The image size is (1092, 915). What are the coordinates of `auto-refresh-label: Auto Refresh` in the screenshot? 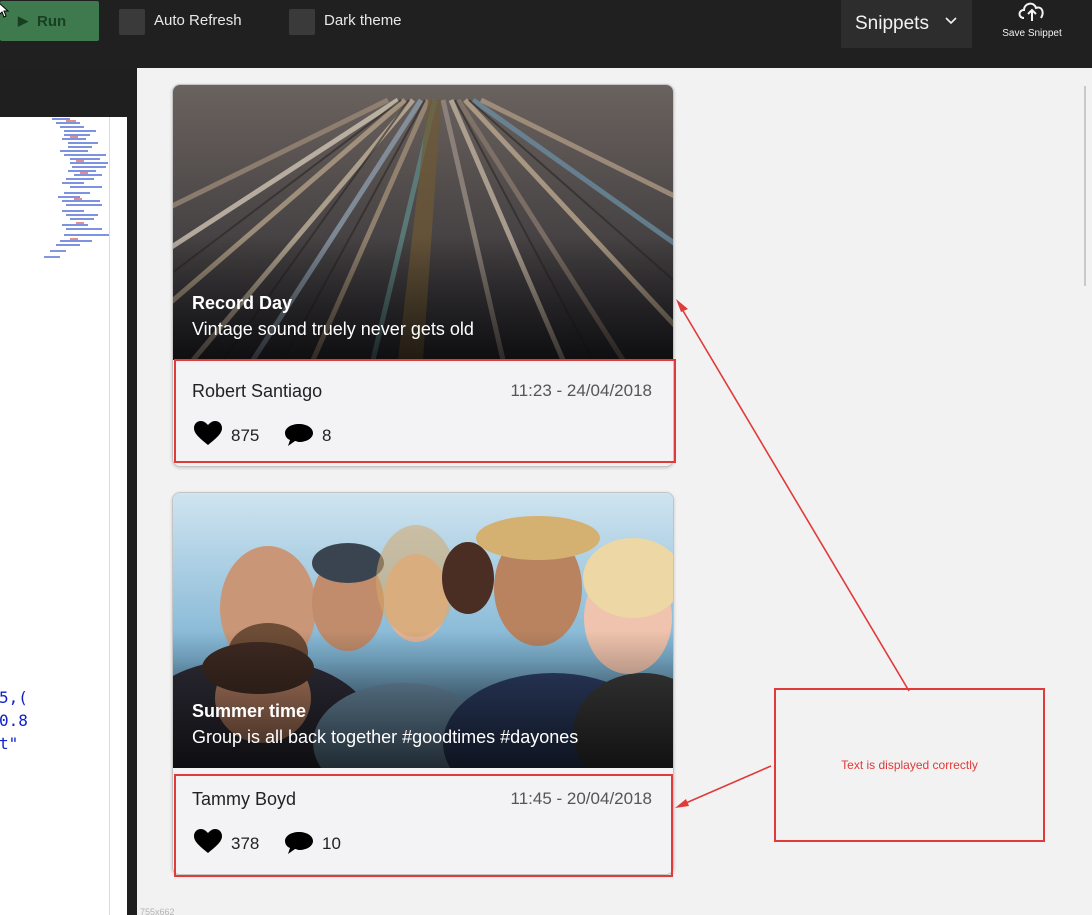 It's located at (198, 20).